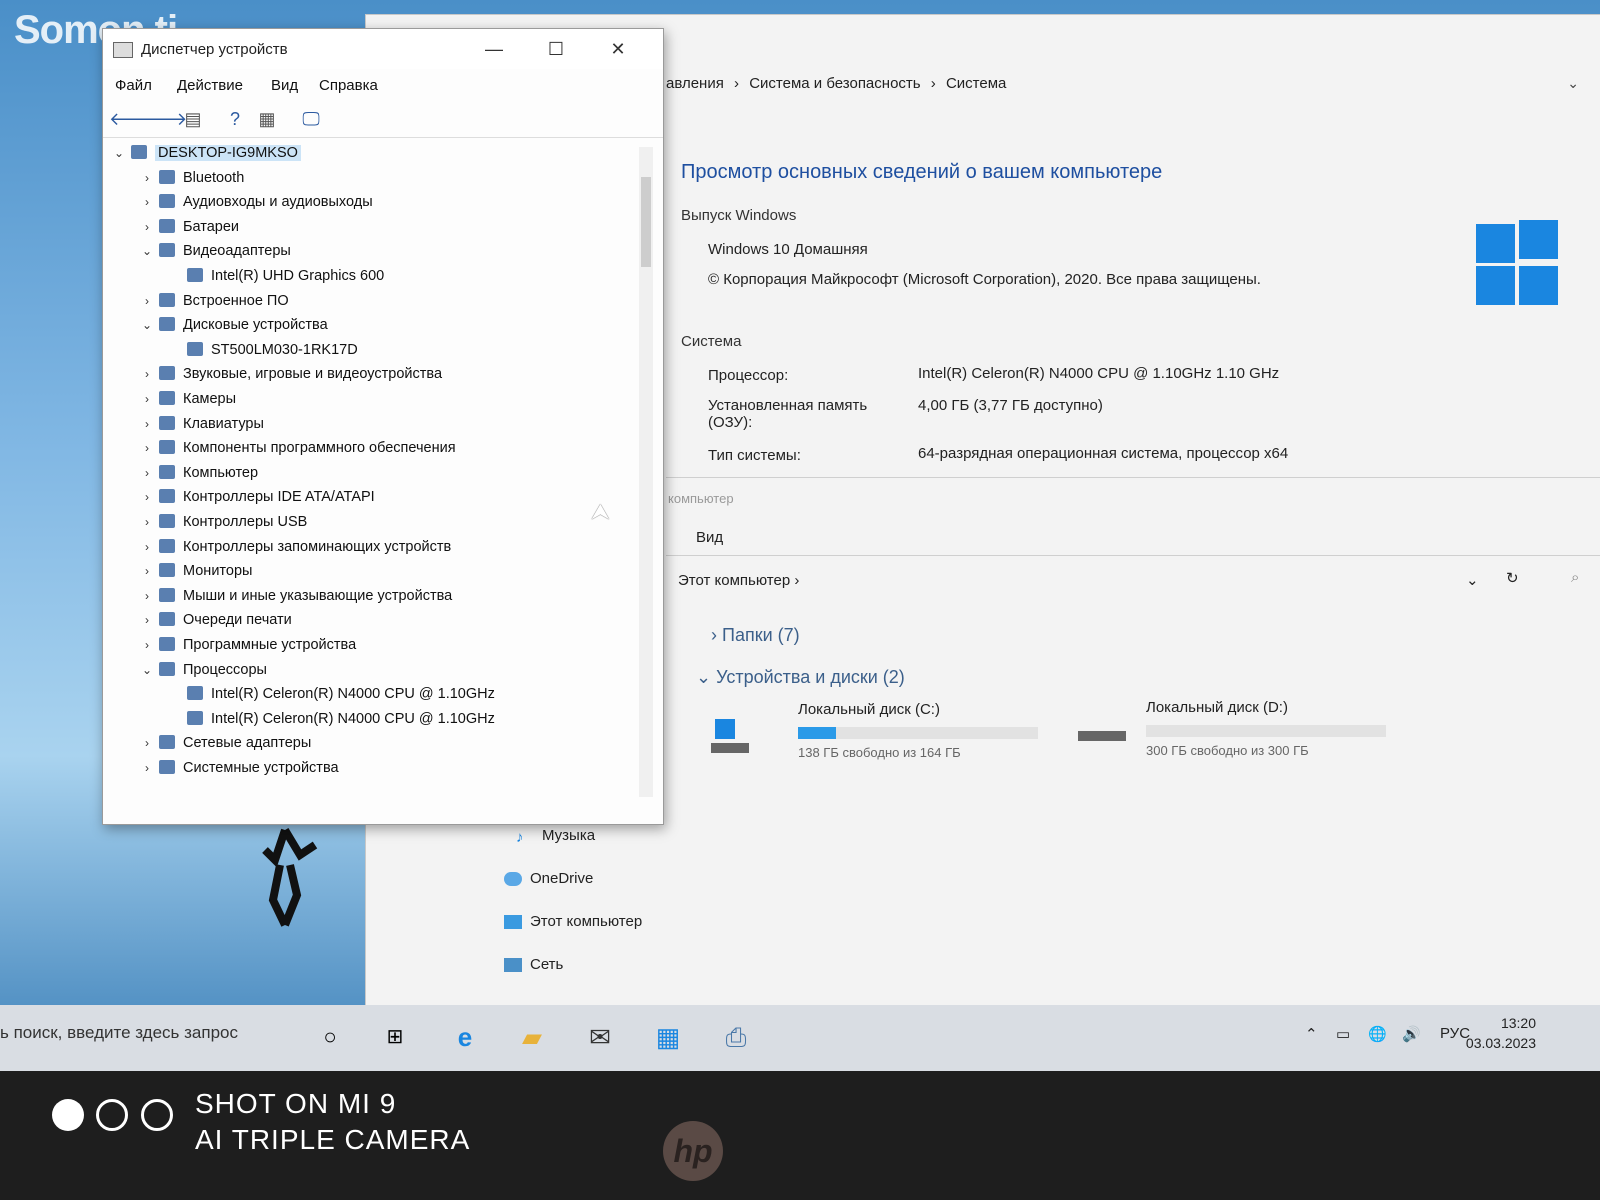 This screenshot has width=1600, height=1200. I want to click on tree-node: › Контроллеры IDE ATA/ATAPI, so click(257, 500).